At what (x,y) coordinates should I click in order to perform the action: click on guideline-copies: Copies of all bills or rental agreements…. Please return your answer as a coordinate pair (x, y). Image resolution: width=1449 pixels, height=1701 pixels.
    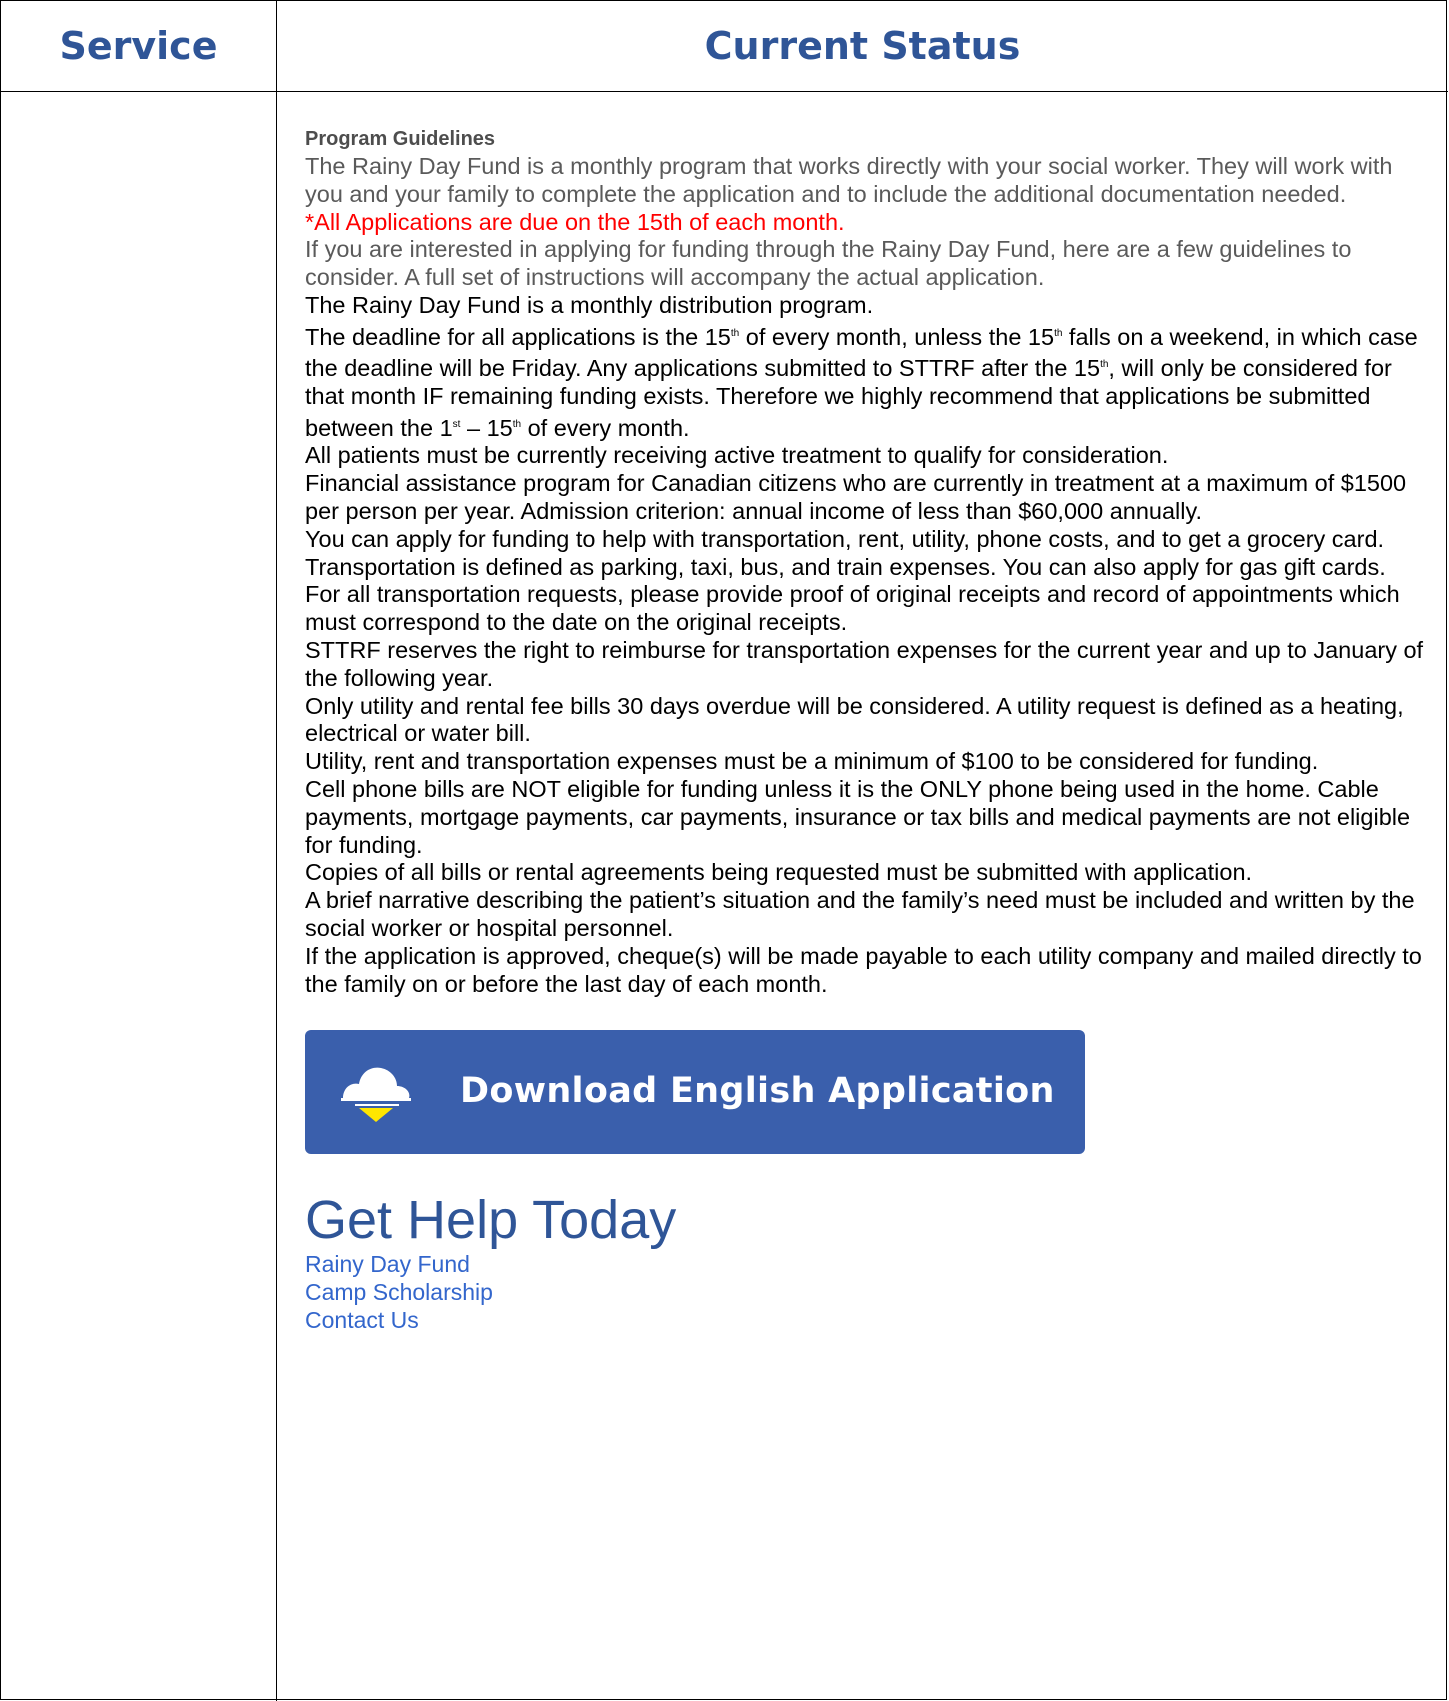
    Looking at the image, I should click on (779, 872).